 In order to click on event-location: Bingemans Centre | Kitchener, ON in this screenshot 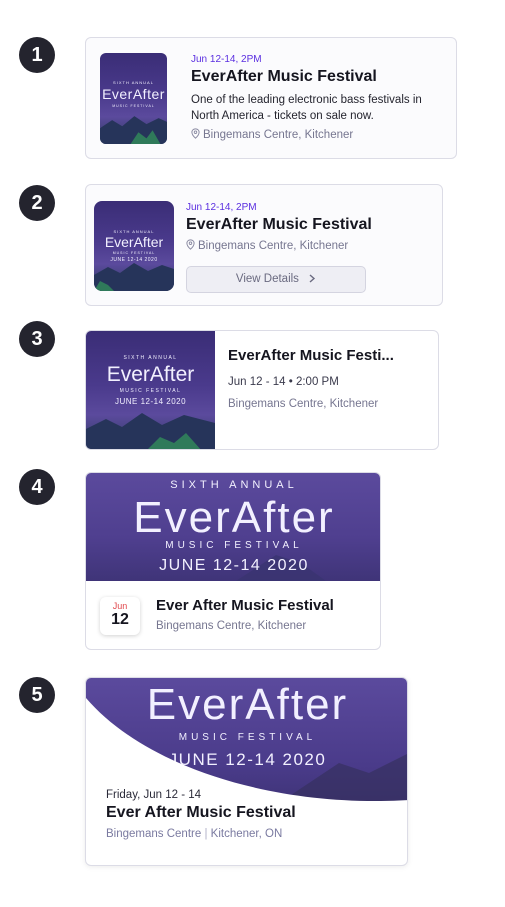, I will do `click(194, 834)`.